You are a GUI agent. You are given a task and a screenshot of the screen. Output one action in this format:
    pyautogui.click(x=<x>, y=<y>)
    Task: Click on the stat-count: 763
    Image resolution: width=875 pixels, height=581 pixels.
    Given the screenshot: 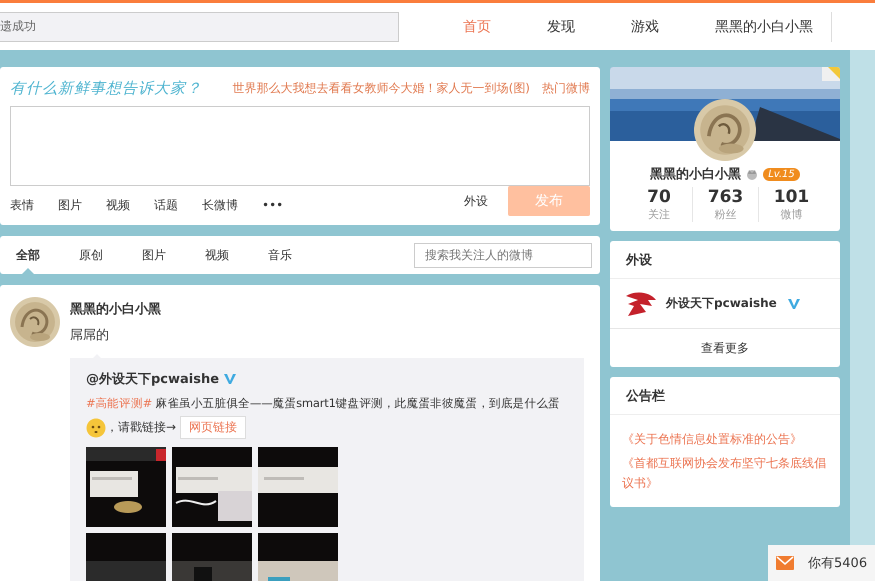 What is the action you would take?
    pyautogui.click(x=726, y=197)
    